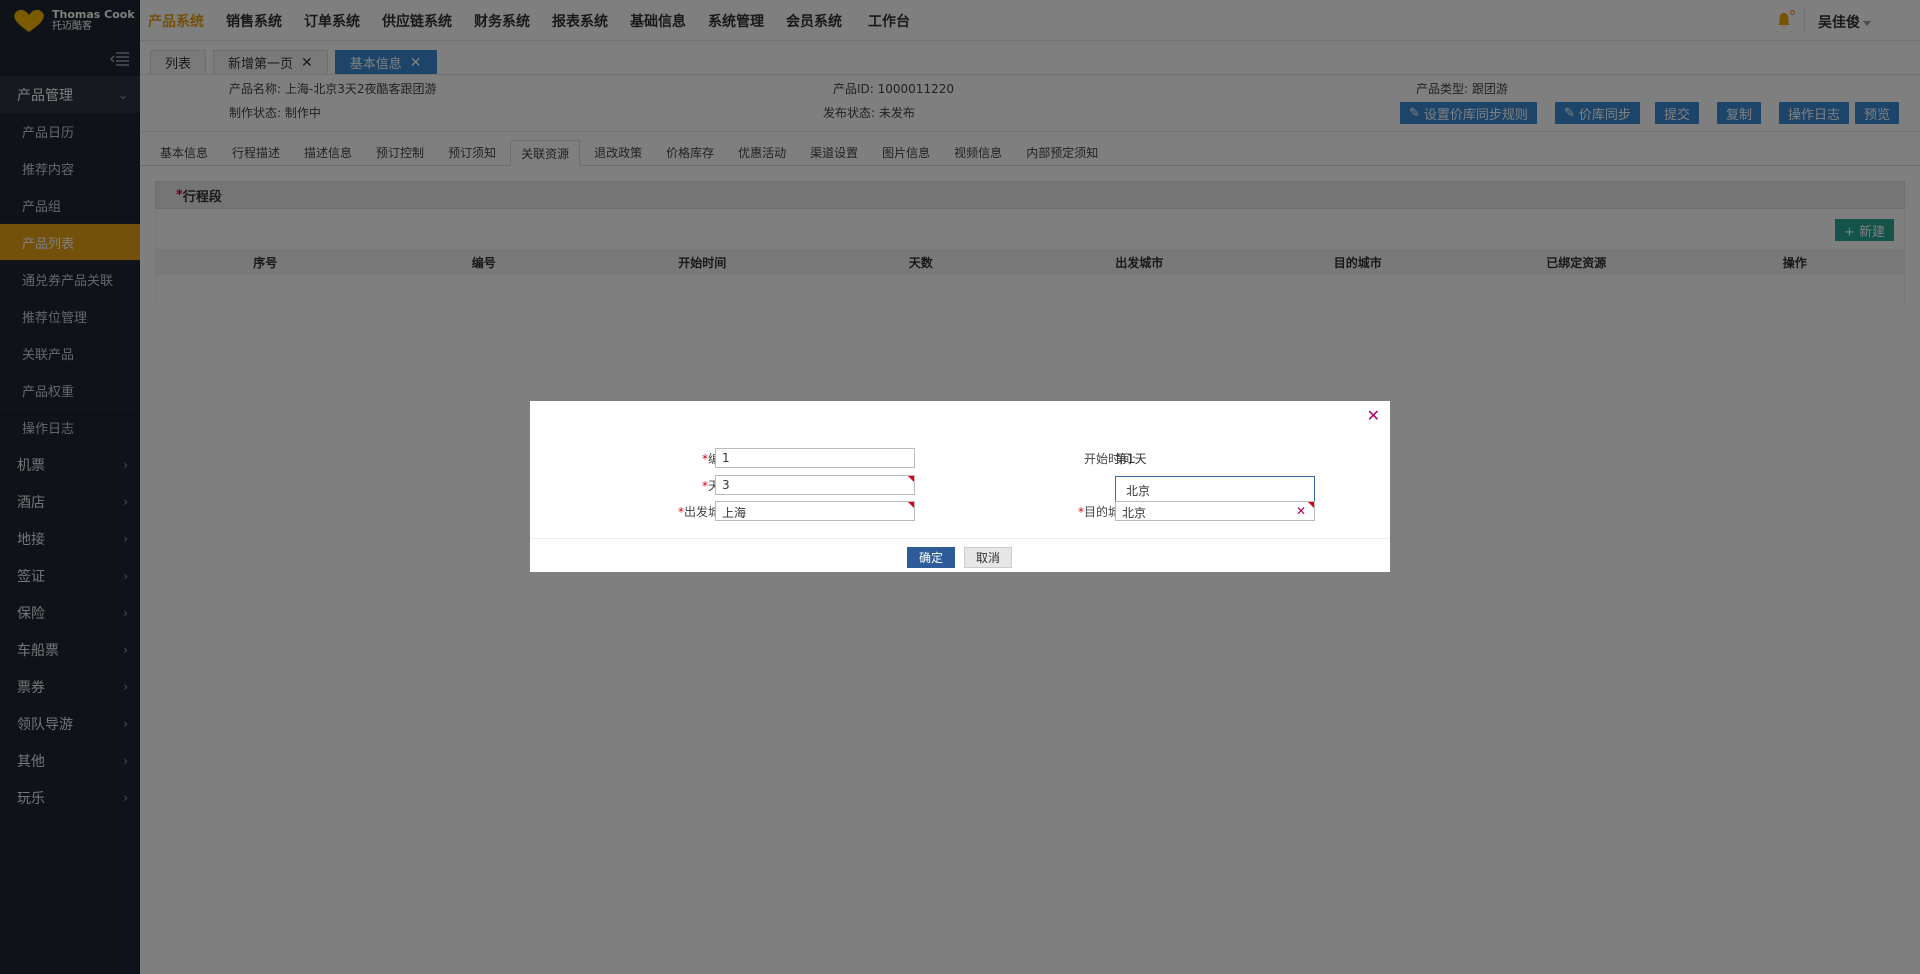  I want to click on start-time-value: 第1天, so click(1131, 459).